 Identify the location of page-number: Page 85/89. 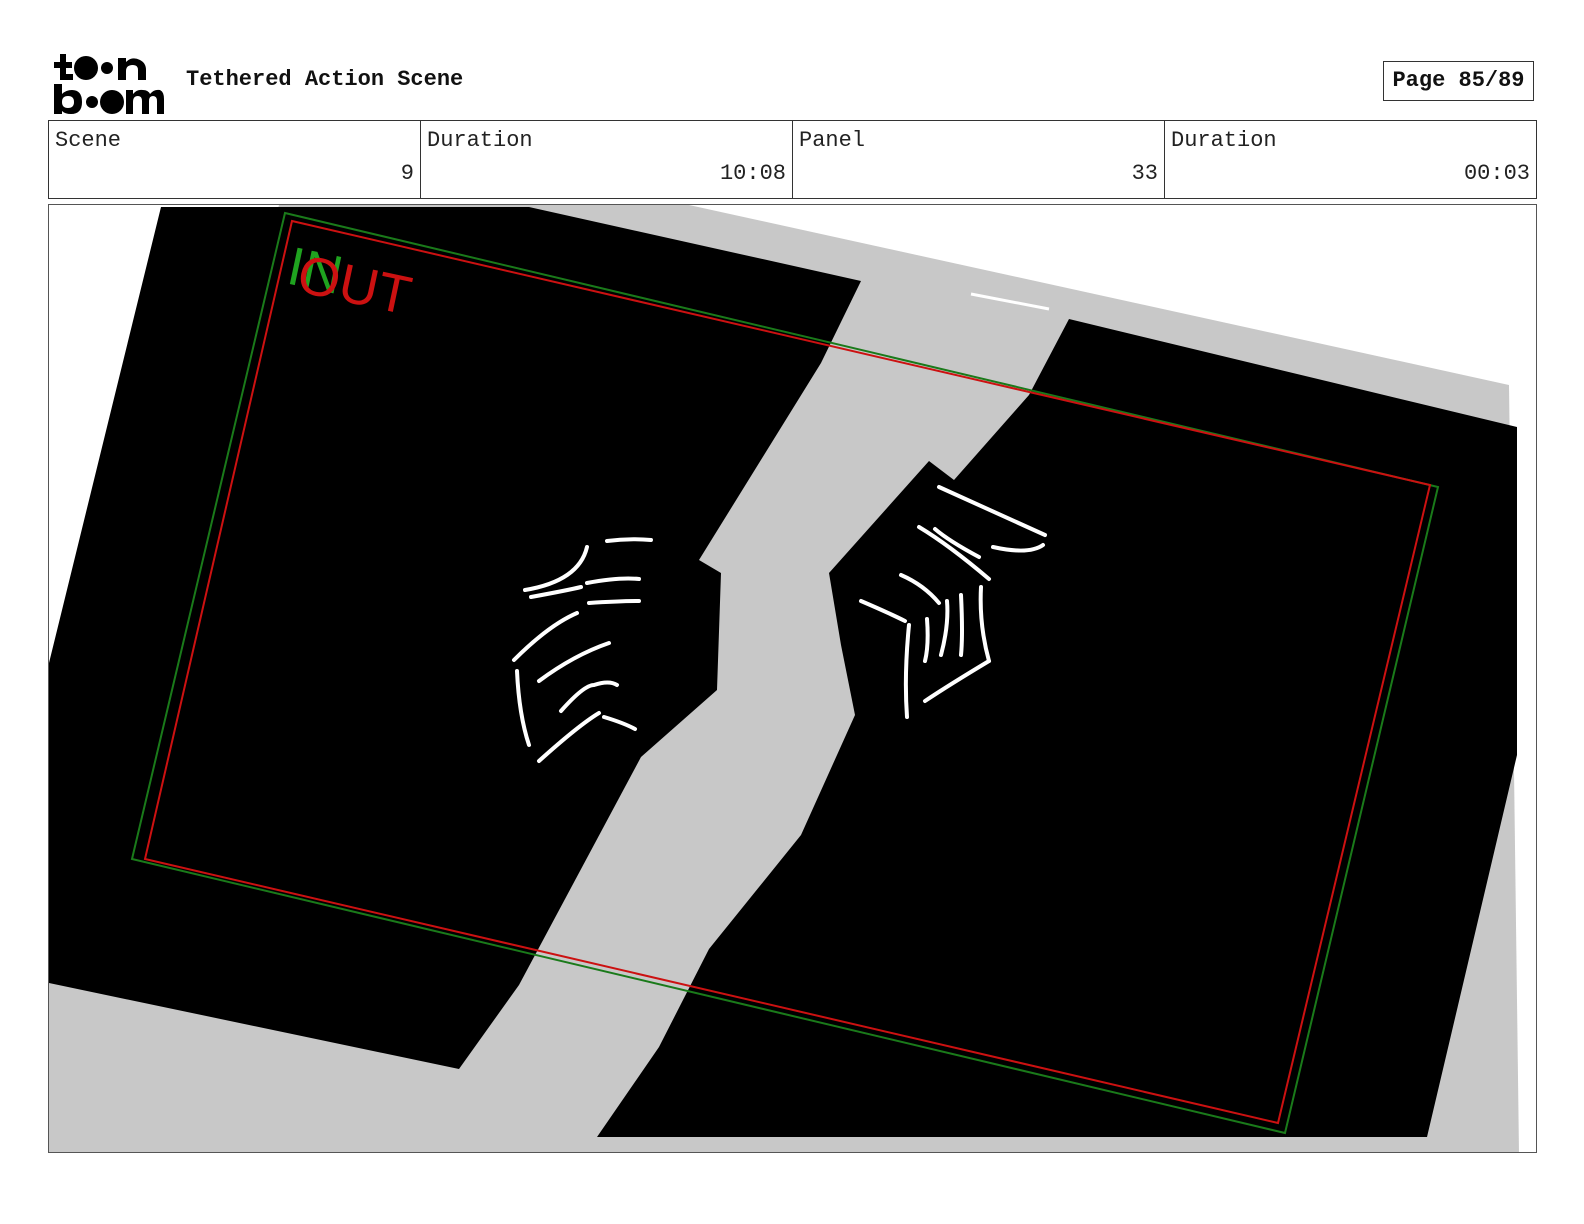
(1458, 81).